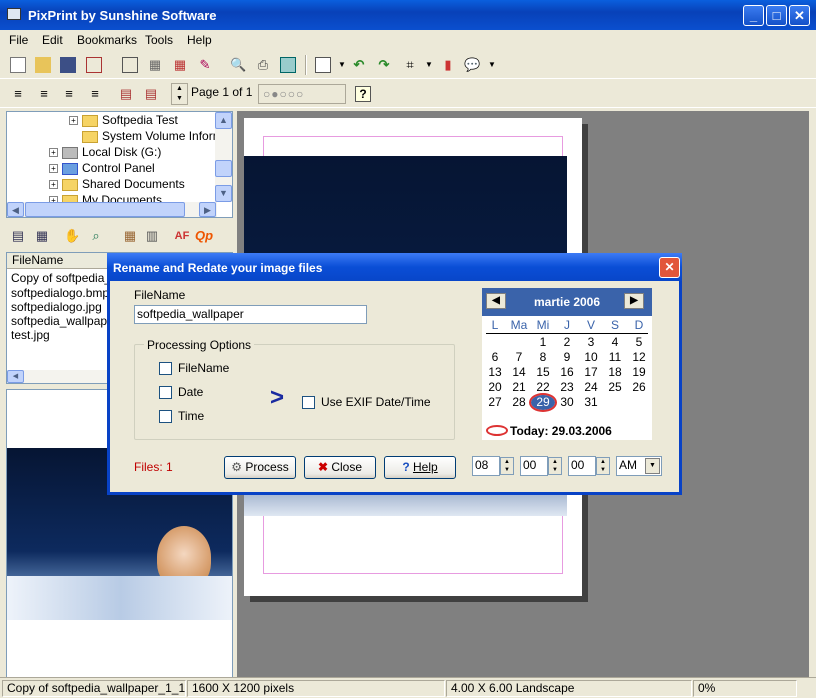  Describe the element at coordinates (495, 372) in the screenshot. I see `calendar-day: 13` at that location.